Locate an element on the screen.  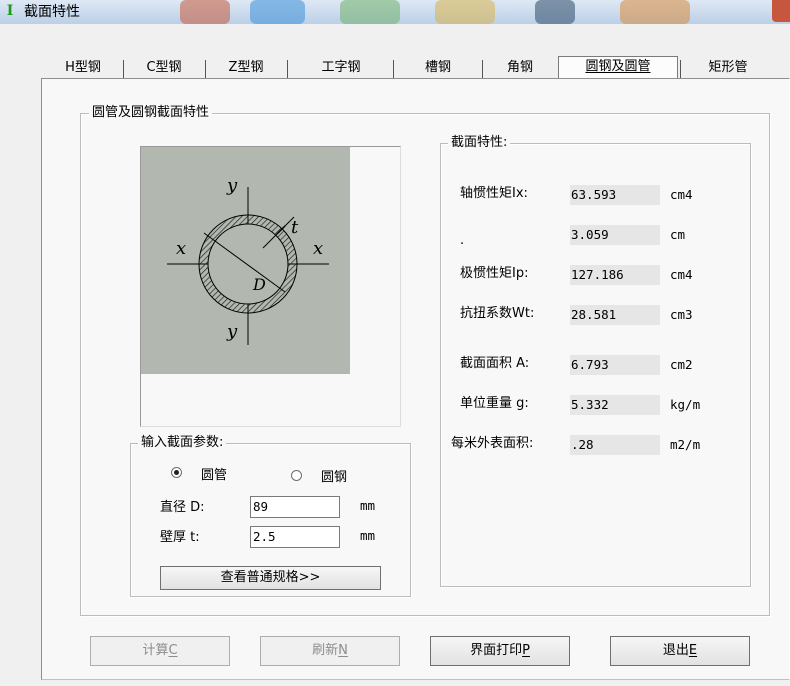
gyration-label: . is located at coordinates (462, 240).